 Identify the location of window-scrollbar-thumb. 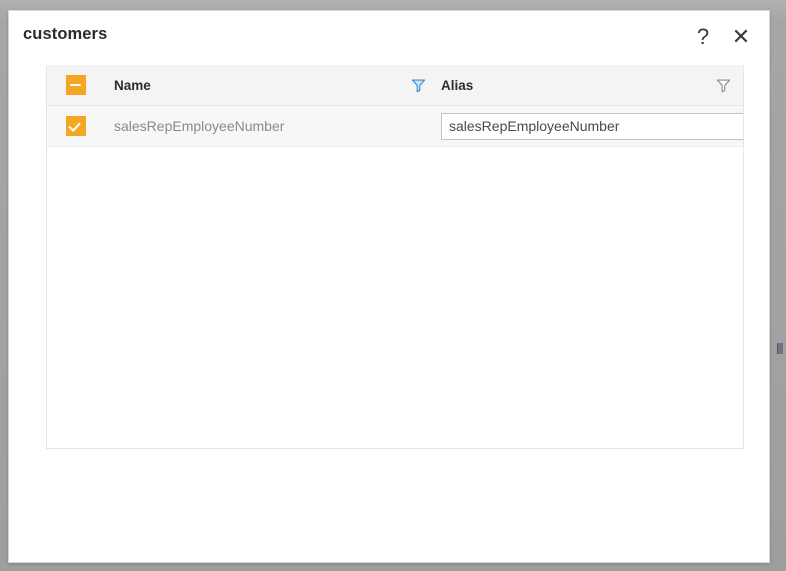
(780, 348).